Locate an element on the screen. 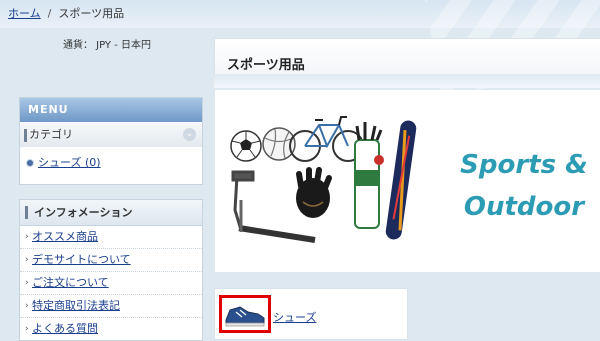 The width and height of the screenshot is (600, 341). info-item-faq: › よくある質問 is located at coordinates (111, 329).